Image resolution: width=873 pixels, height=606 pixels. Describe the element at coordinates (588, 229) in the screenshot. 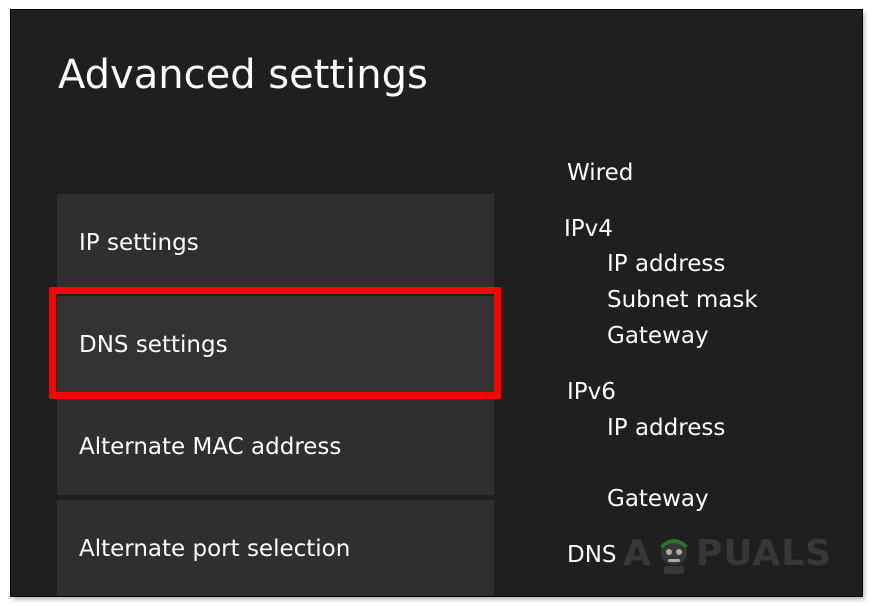

I see `ipv4-heading: IPv4` at that location.